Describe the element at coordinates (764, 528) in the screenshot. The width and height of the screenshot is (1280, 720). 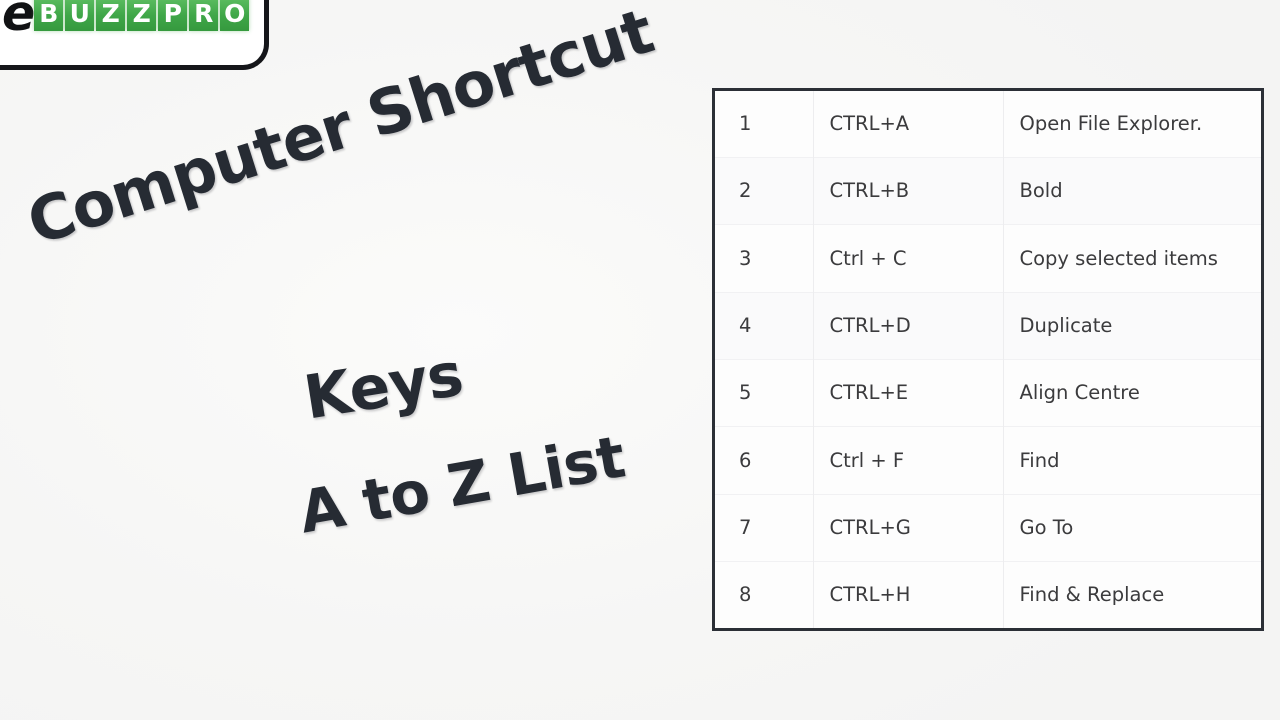
I see `row-index: 7` at that location.